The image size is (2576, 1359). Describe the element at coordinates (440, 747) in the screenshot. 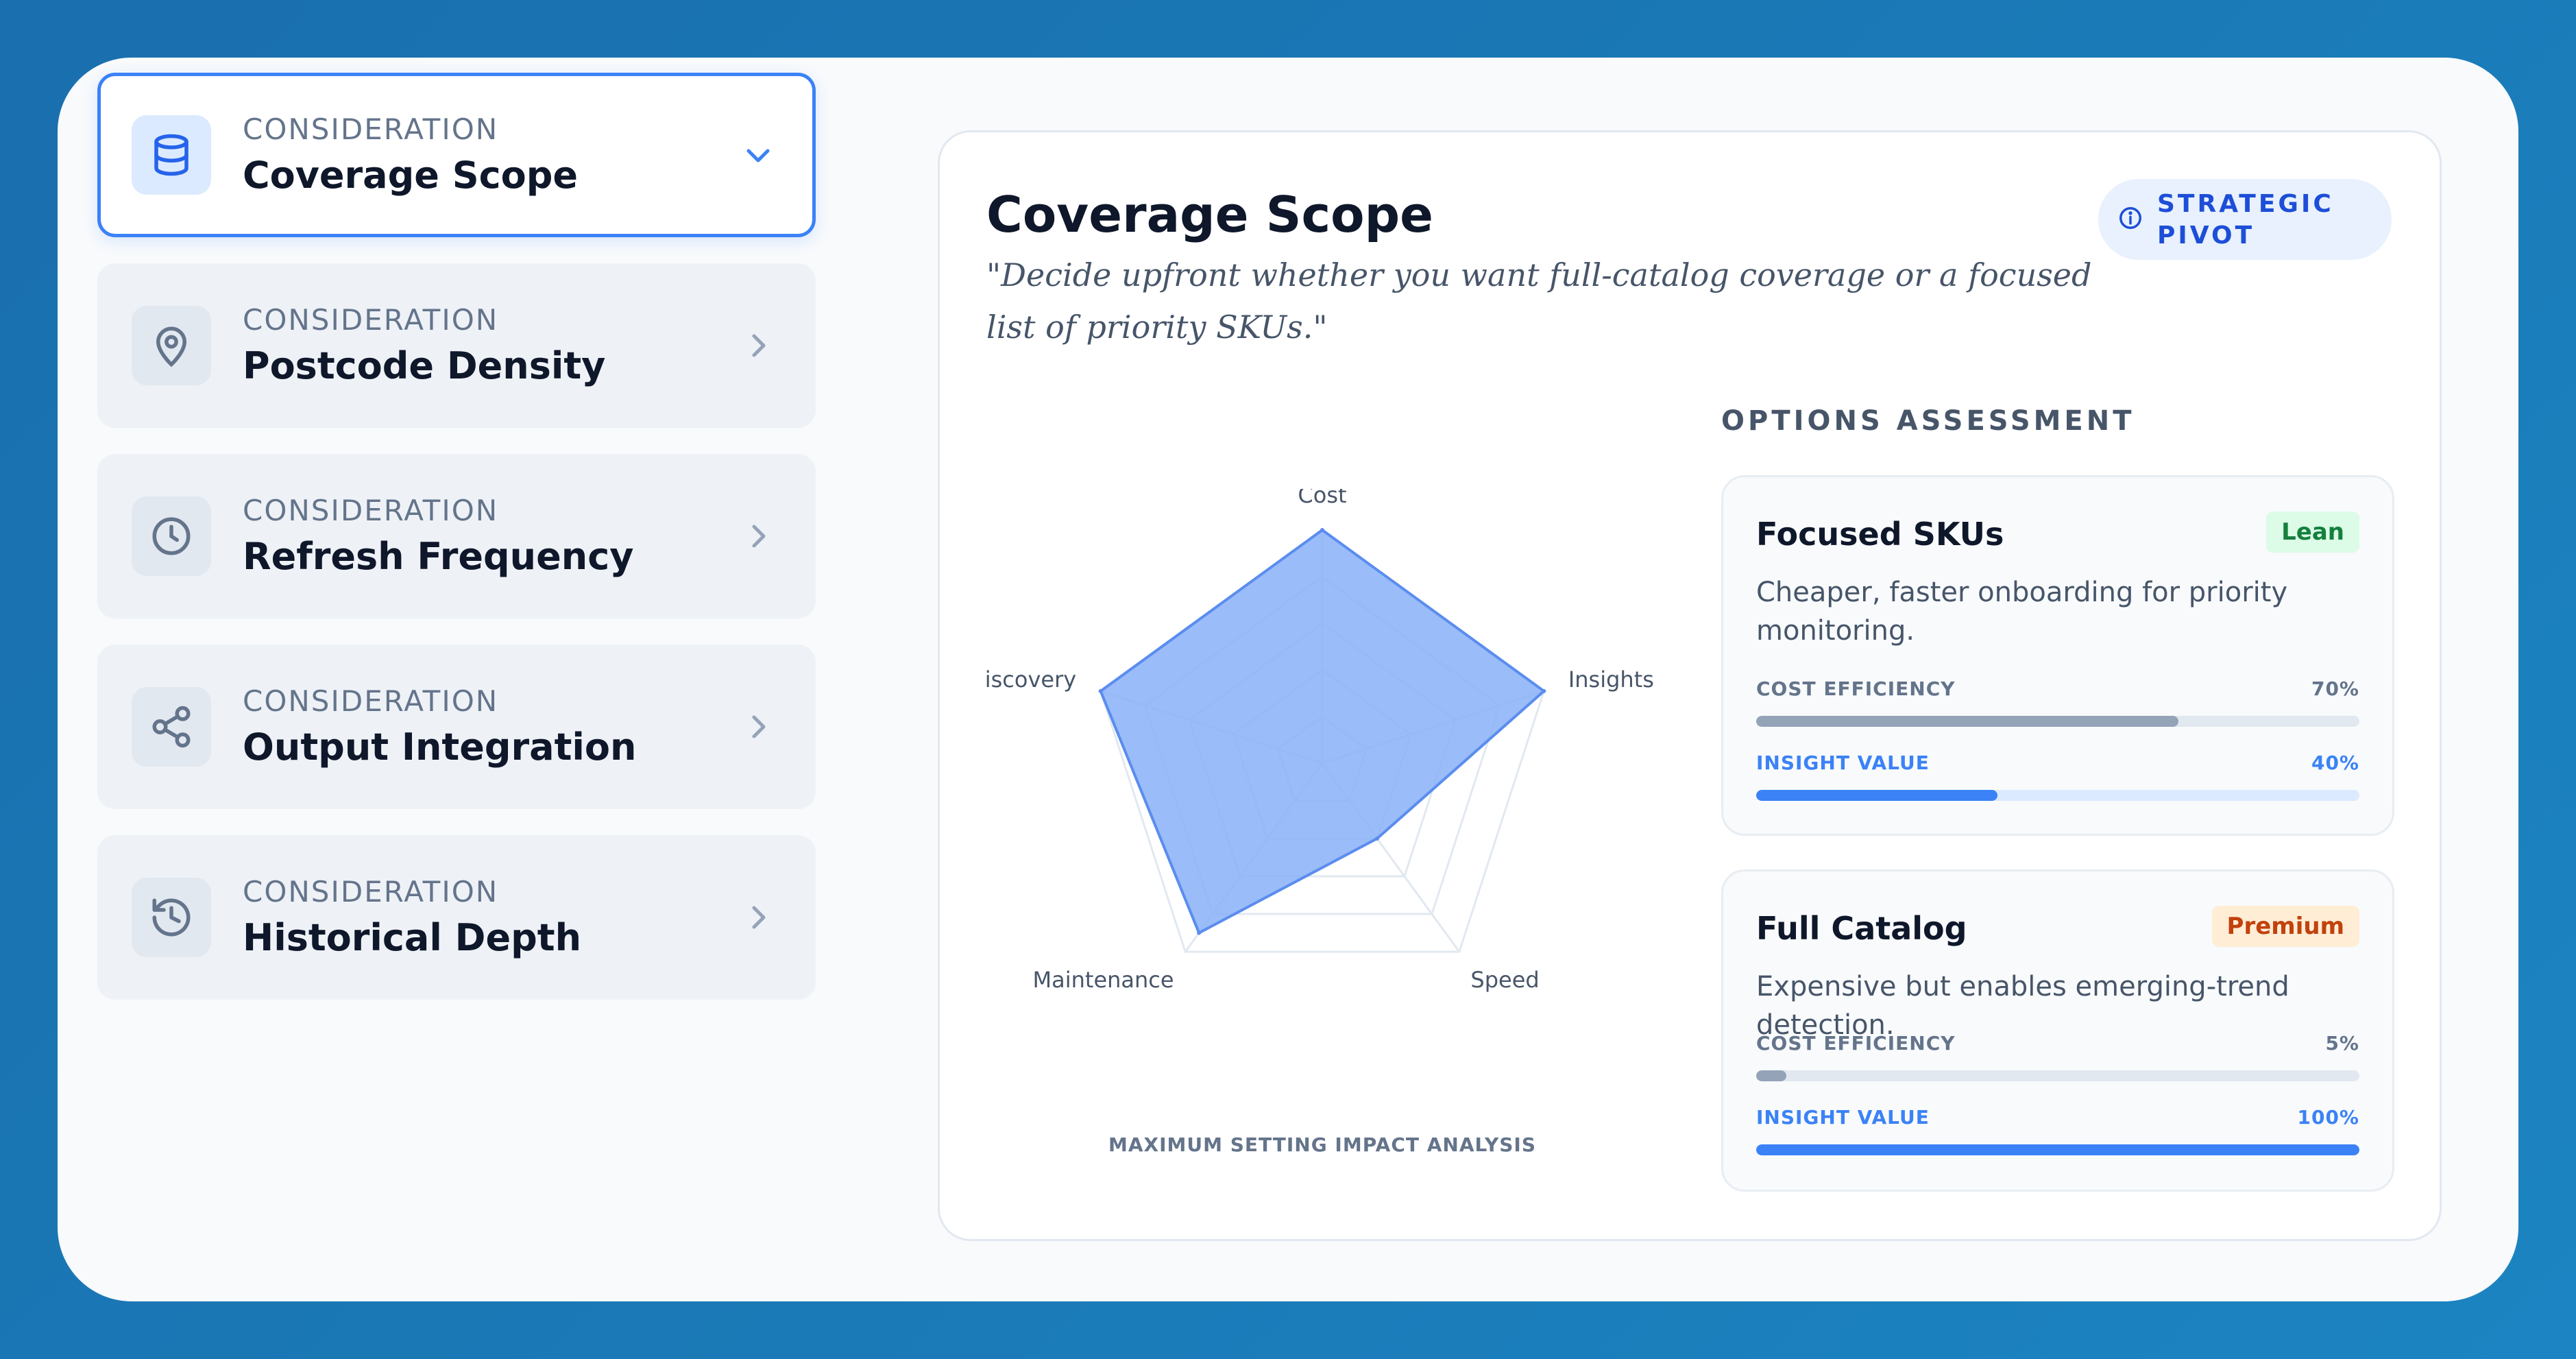

I see `sidebar-item-label: Output Integration` at that location.